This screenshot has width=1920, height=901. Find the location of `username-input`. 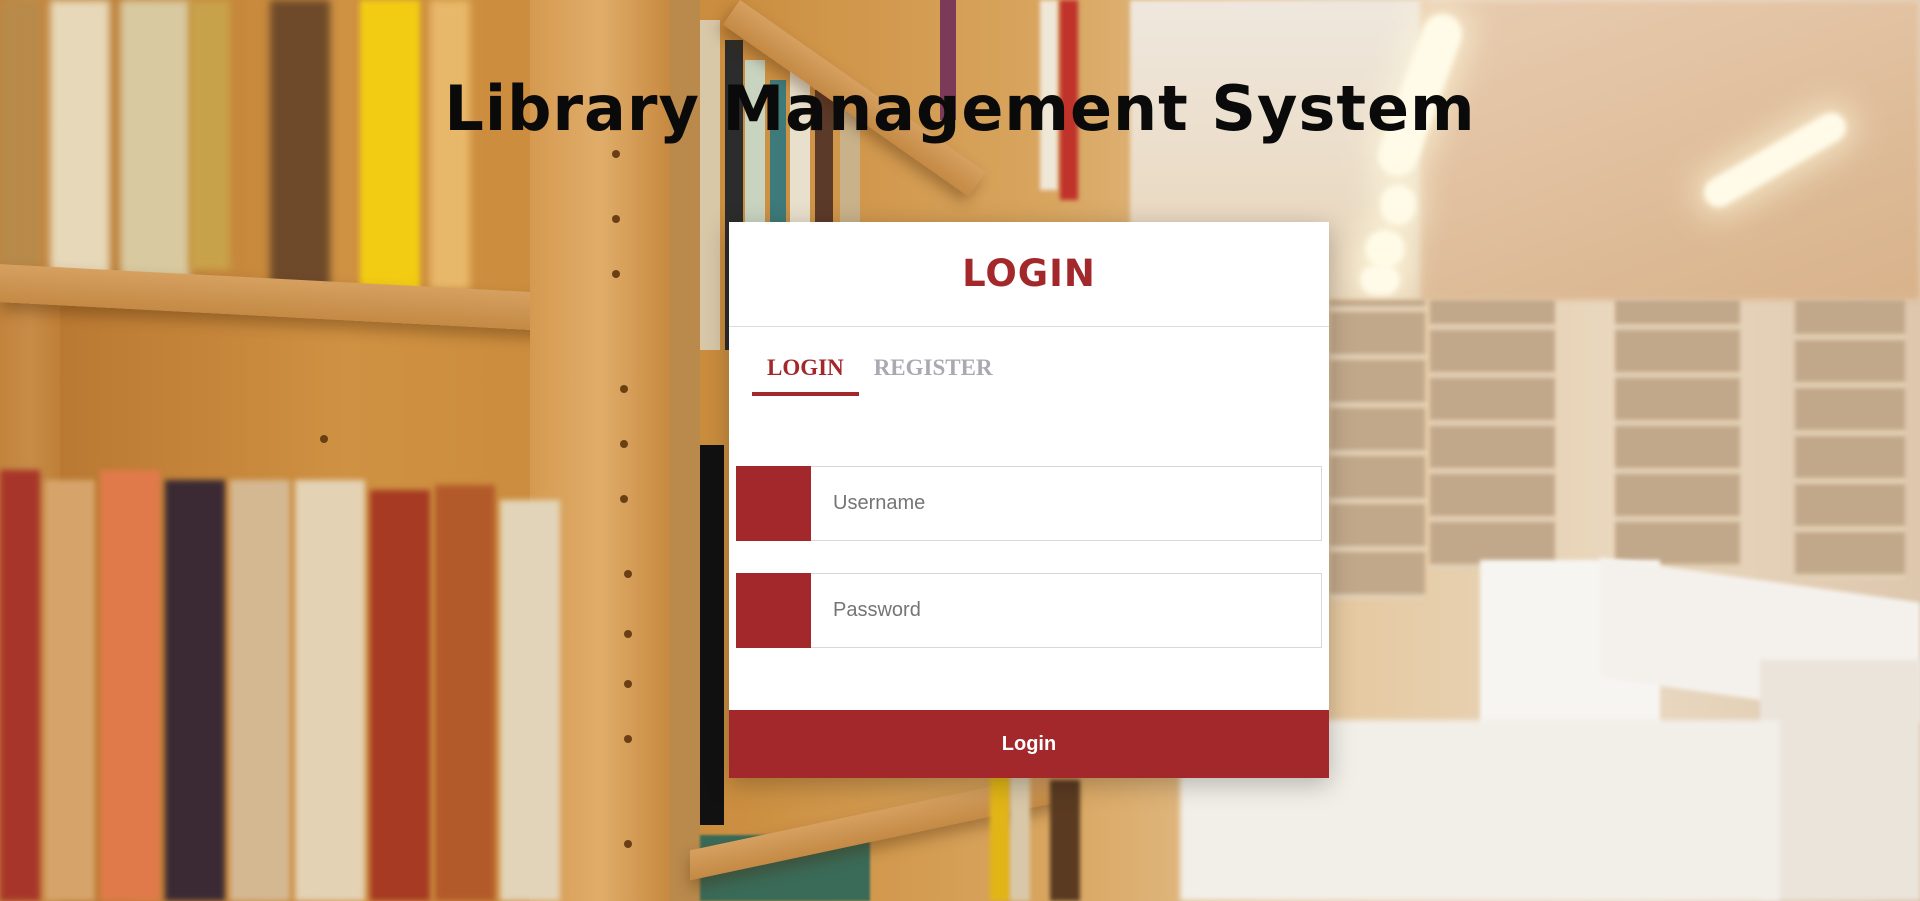

username-input is located at coordinates (1066, 503).